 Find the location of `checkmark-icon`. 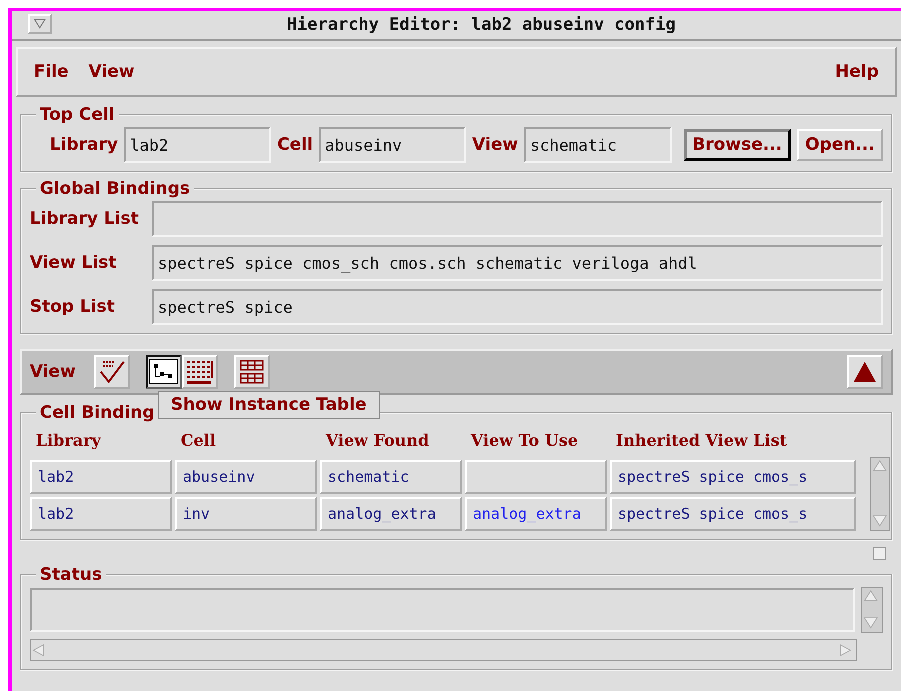

checkmark-icon is located at coordinates (112, 372).